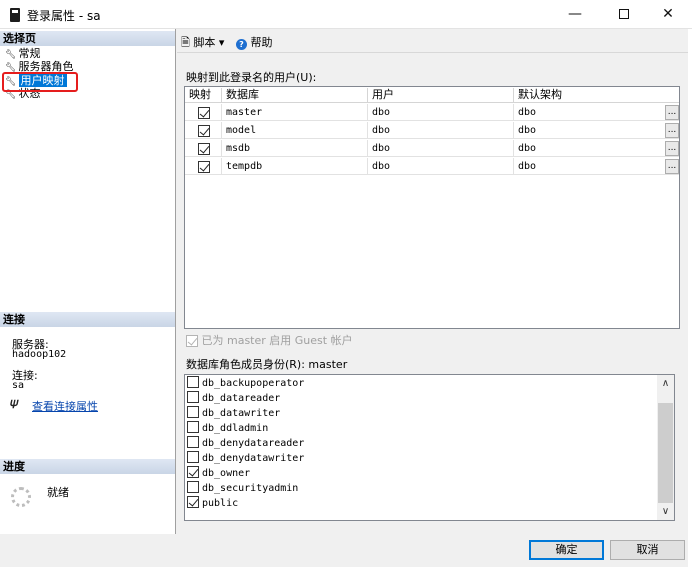  What do you see at coordinates (267, 364) in the screenshot?
I see `role-membership-label: 数据库角色成员身份(R): master` at bounding box center [267, 364].